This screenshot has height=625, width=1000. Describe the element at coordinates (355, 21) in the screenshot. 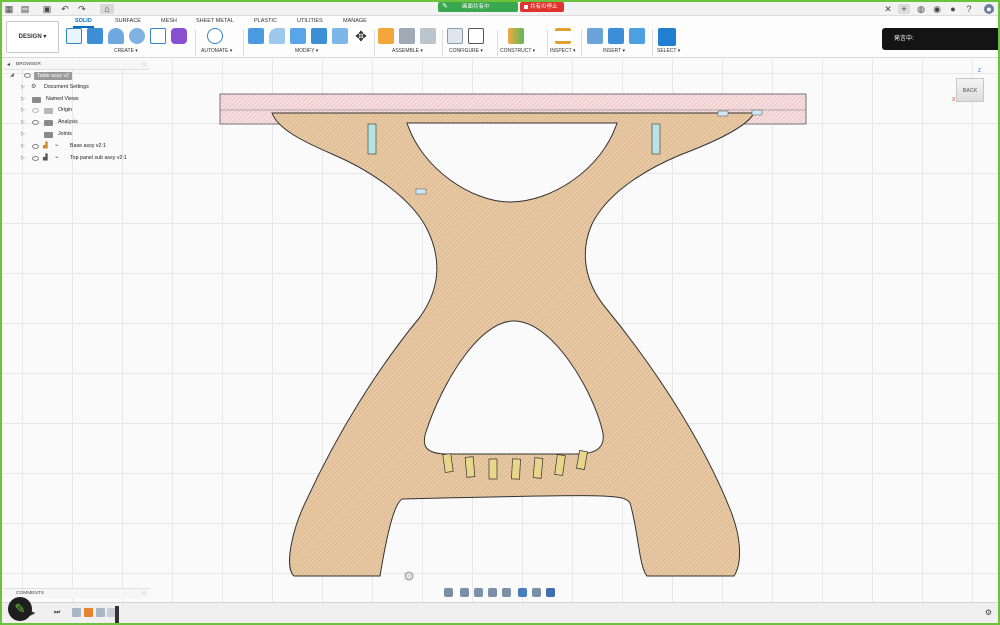

I see `tab-manage: MANAGE` at that location.